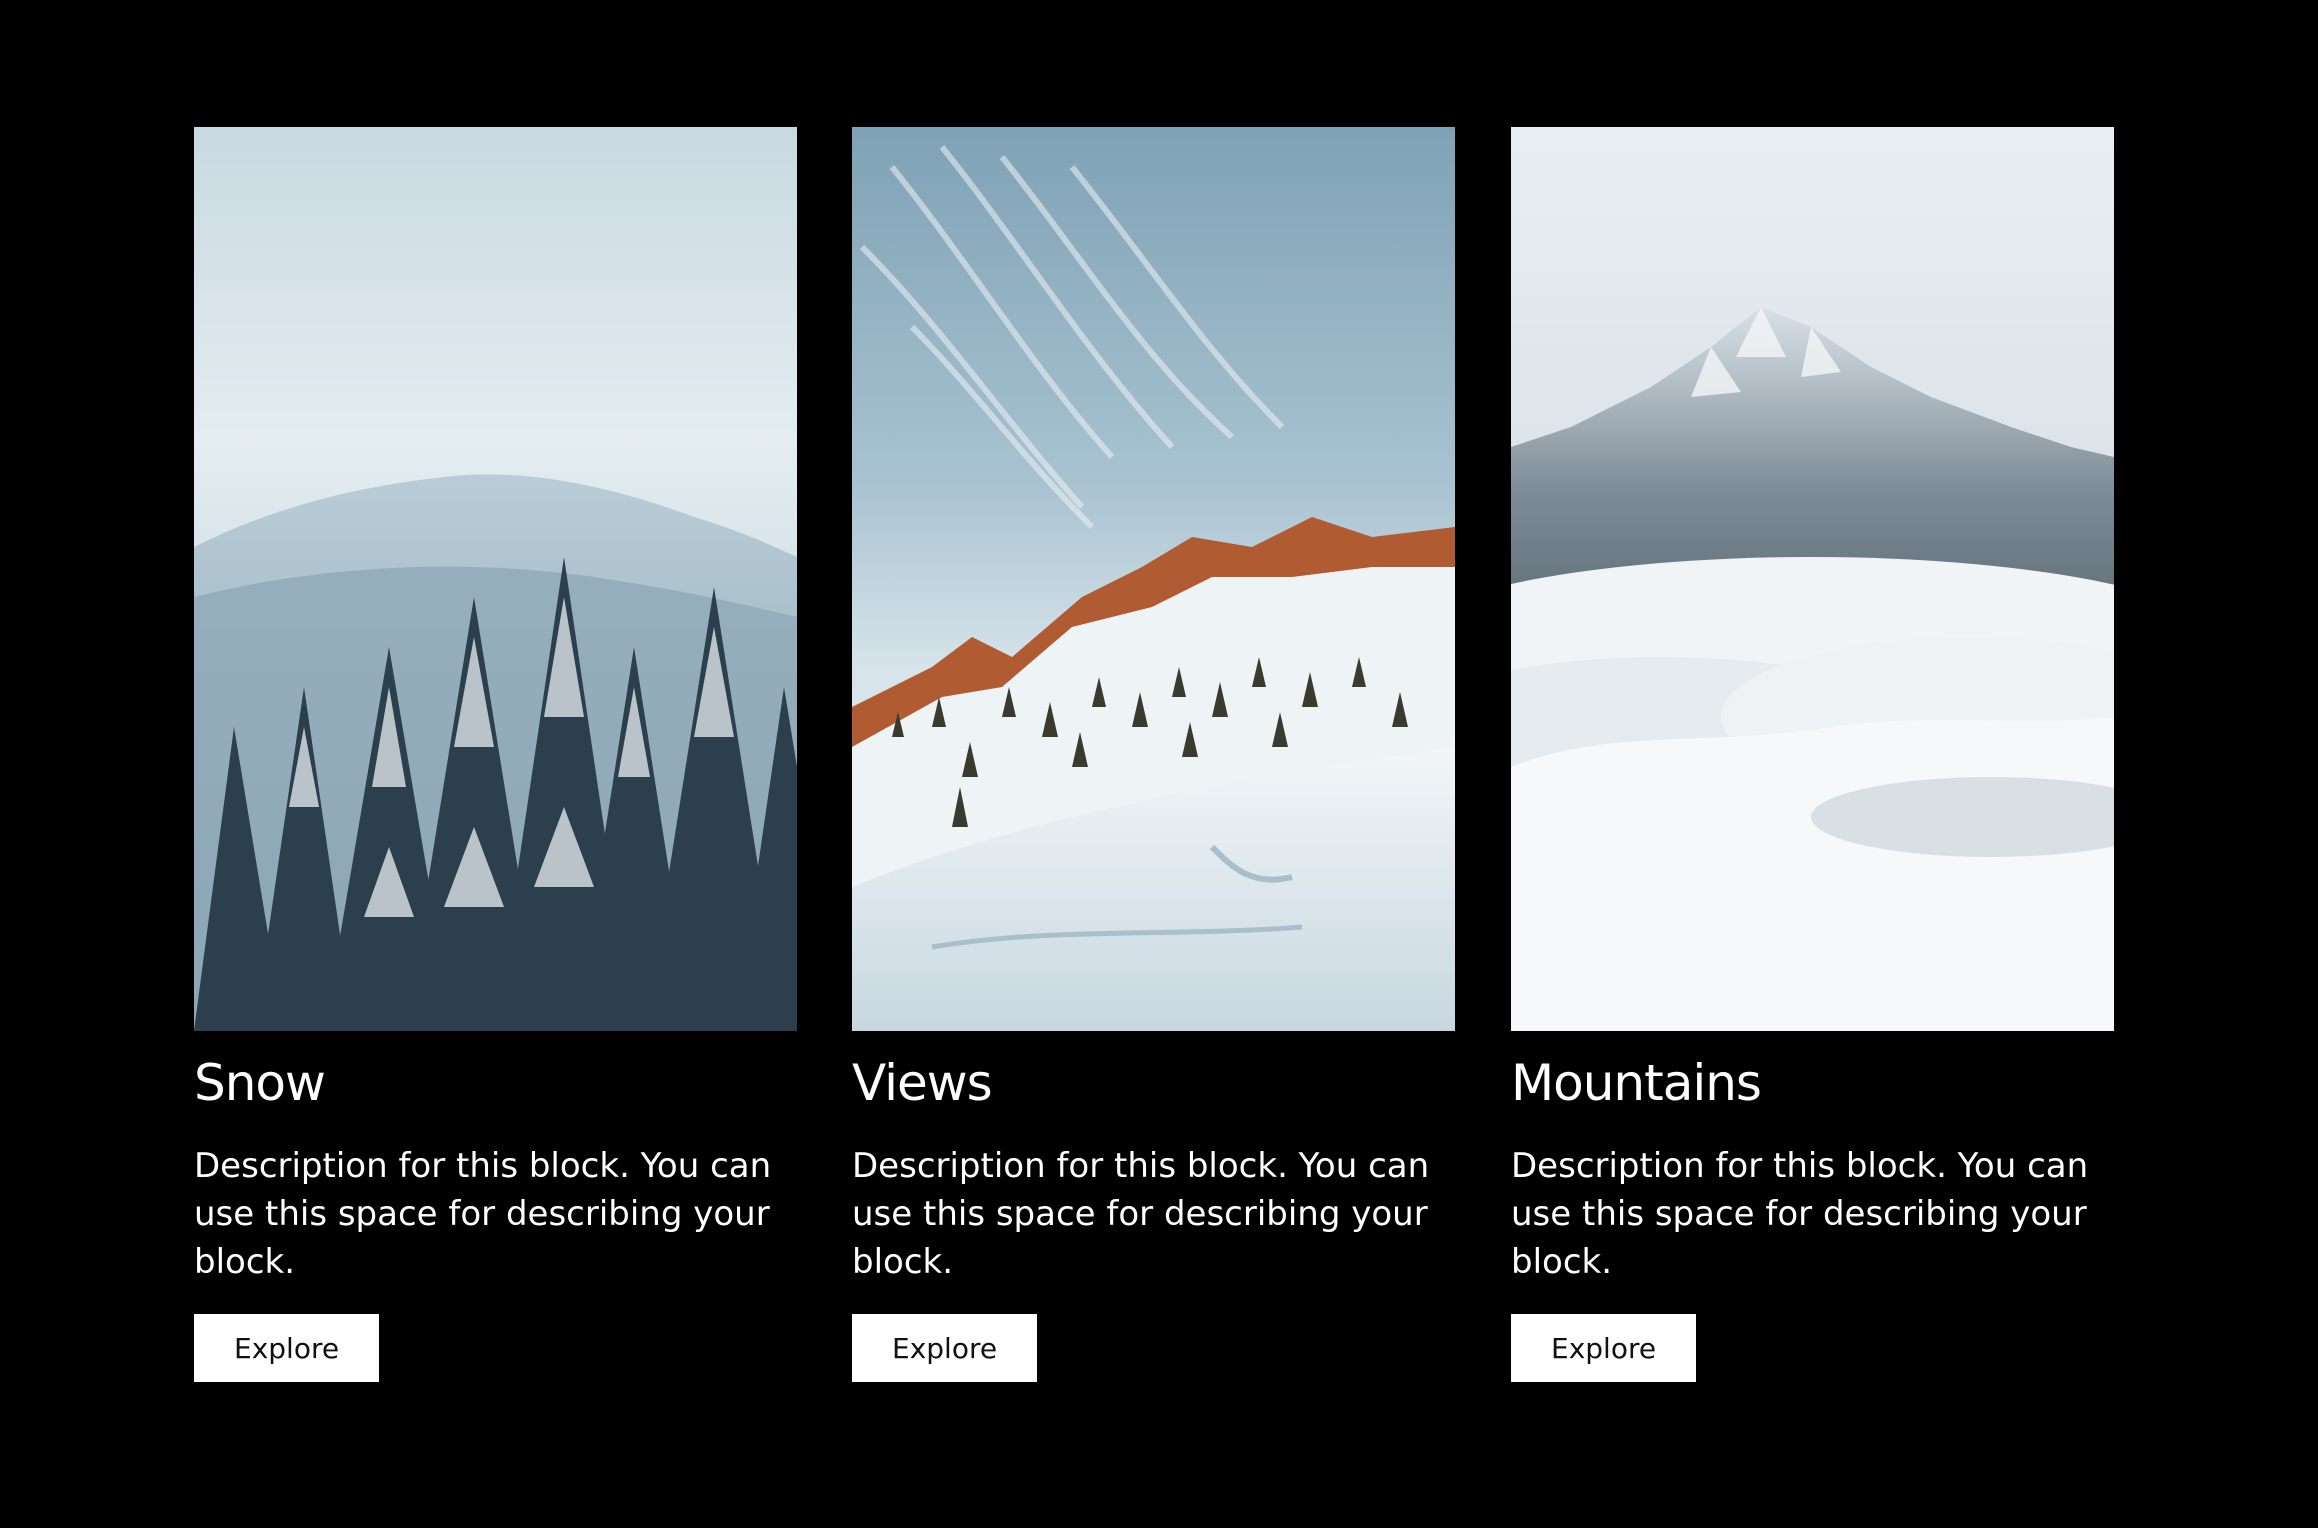 The width and height of the screenshot is (2318, 1528). What do you see at coordinates (1636, 1083) in the screenshot?
I see `card-title: Mountains` at bounding box center [1636, 1083].